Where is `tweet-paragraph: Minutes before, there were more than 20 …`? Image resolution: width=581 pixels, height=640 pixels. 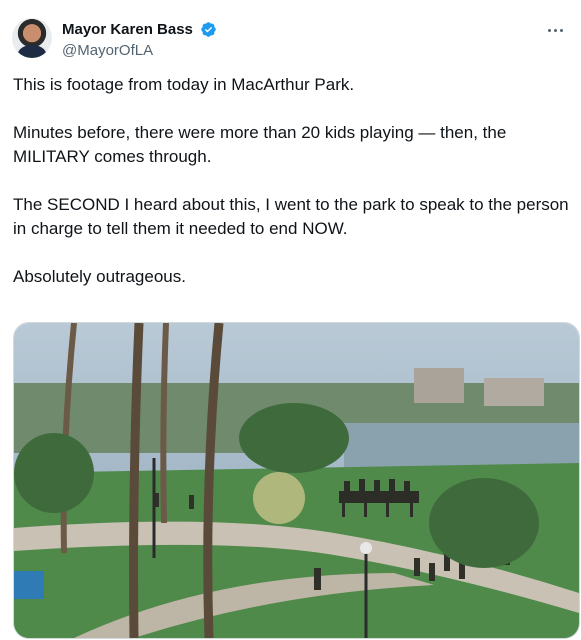
tweet-paragraph: Minutes before, there were more than 20 … is located at coordinates (262, 144).